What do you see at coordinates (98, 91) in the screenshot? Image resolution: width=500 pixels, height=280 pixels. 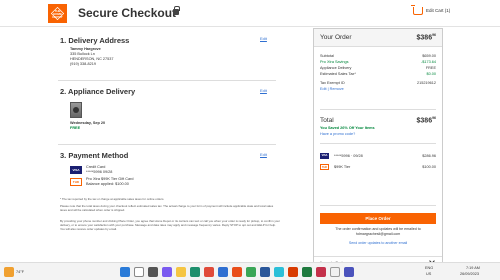 I see `appliance-delivery-heading: 2. Appliance Delivery` at bounding box center [98, 91].